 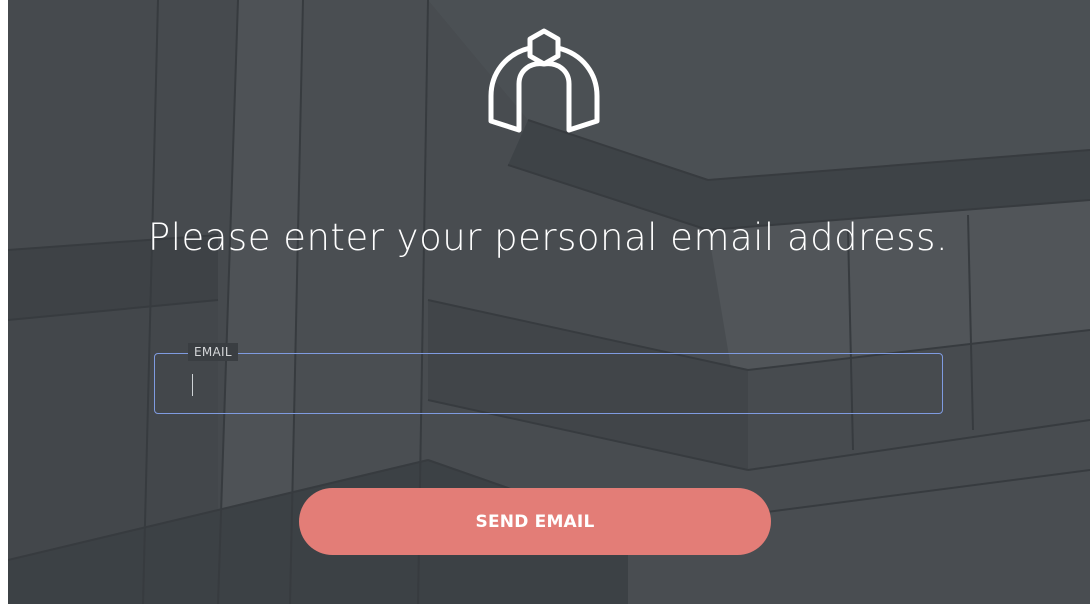 I want to click on building-logo-icon, so click(x=544, y=80).